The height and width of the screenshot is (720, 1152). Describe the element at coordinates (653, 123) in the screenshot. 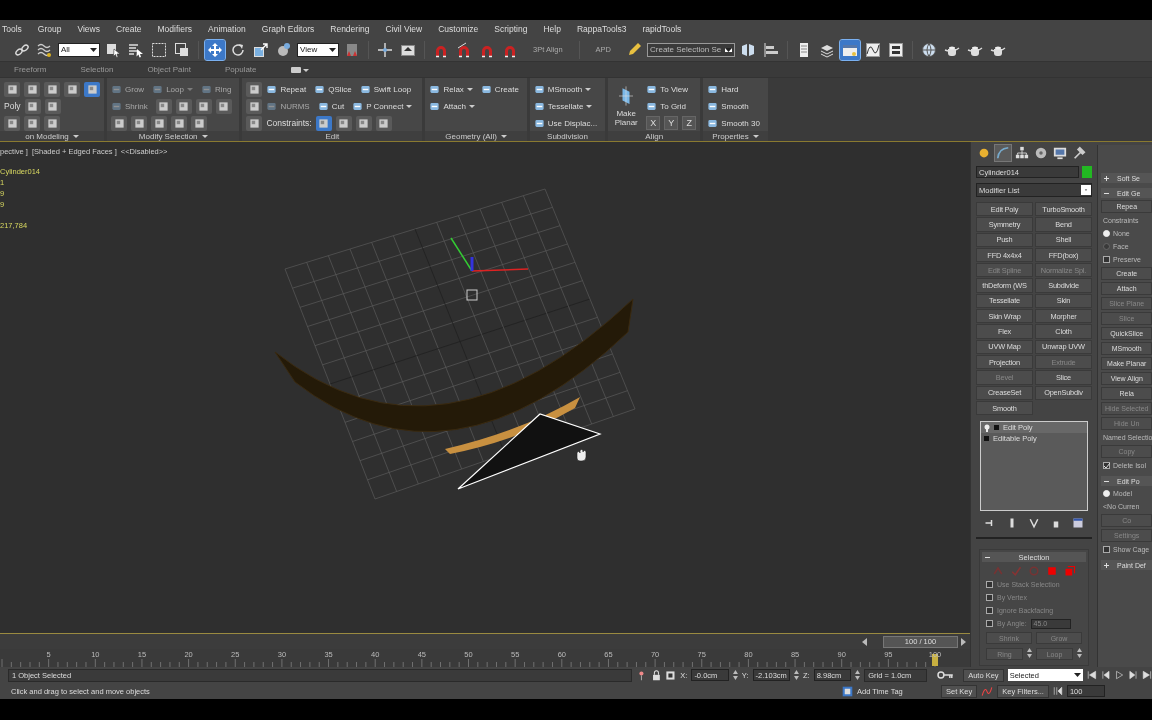

I see `axis-button: X` at that location.